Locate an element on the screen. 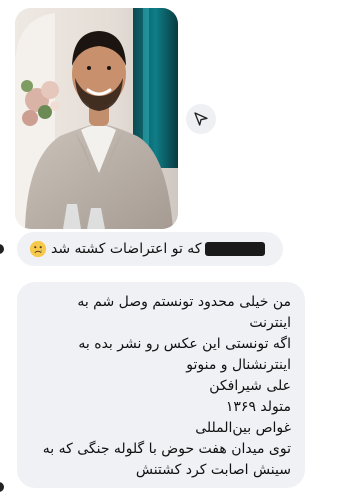 This screenshot has height=500, width=360. message-bubble: که تو اعتراضات کشته شد is located at coordinates (150, 249).